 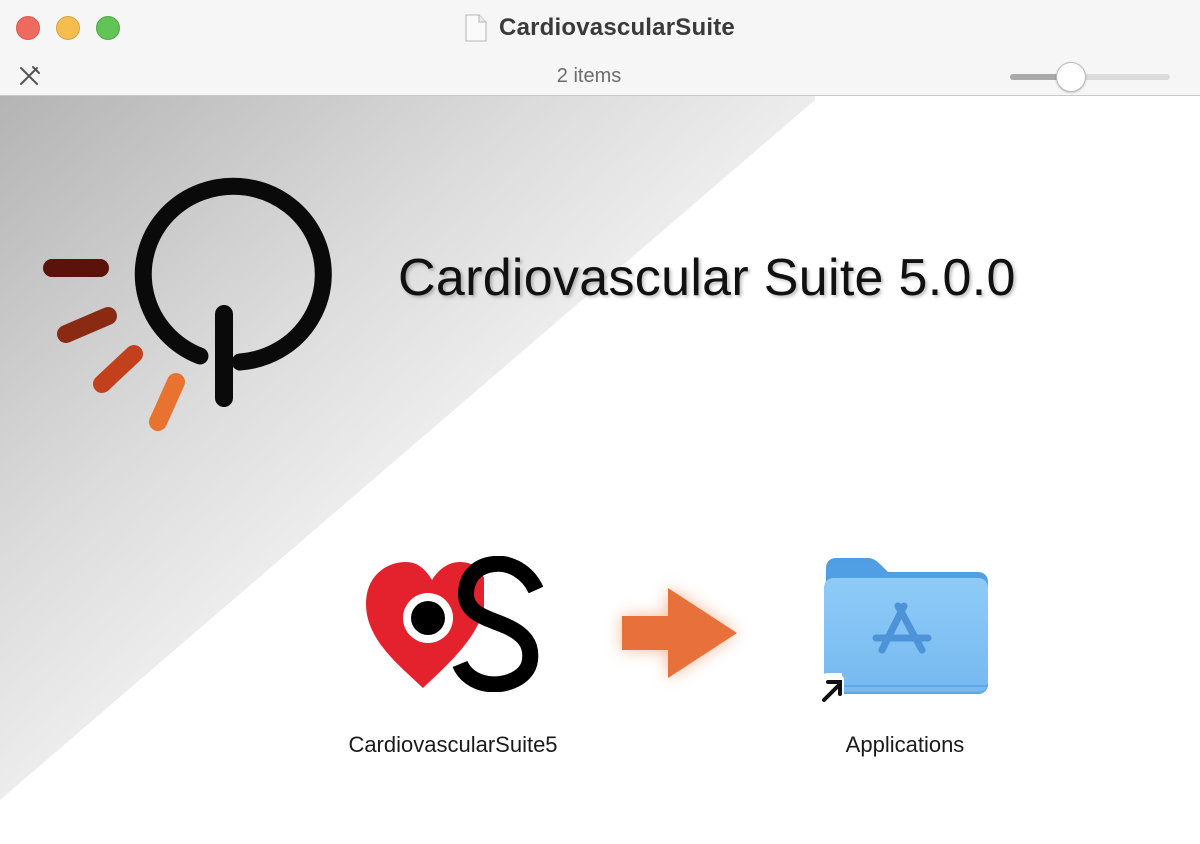 I want to click on product-title: Cardiovascular Suite 5.0.0, so click(x=707, y=278).